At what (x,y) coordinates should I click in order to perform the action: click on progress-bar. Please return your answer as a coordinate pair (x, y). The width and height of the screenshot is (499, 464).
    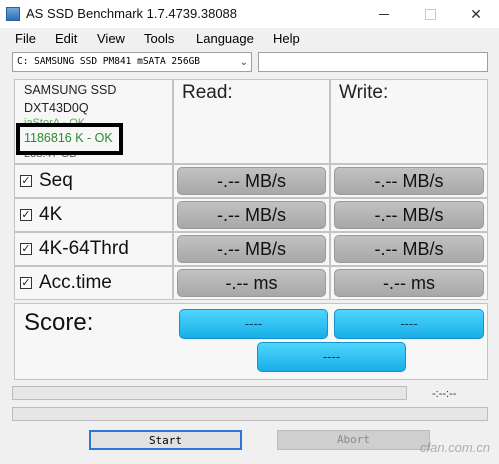
    Looking at the image, I should click on (209, 393).